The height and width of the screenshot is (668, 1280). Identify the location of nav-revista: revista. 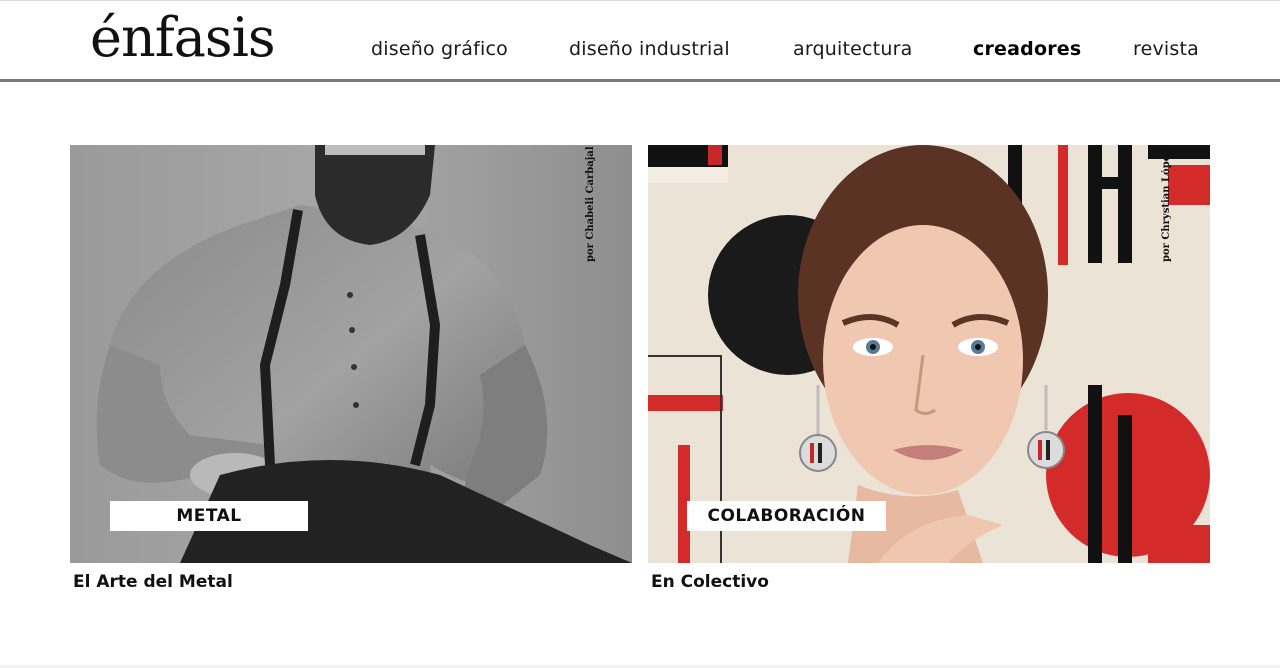
(1166, 49).